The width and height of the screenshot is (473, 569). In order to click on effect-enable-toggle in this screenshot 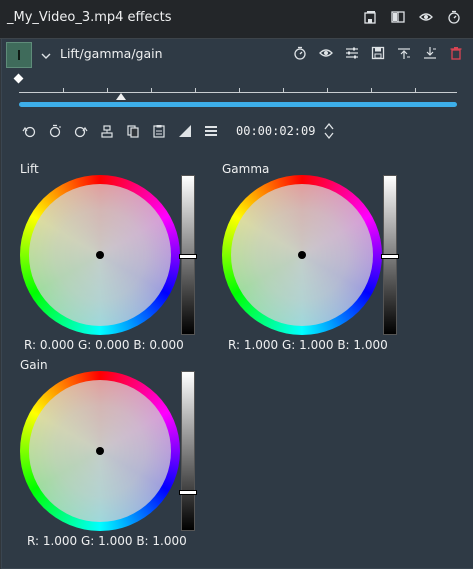, I will do `click(19, 55)`.